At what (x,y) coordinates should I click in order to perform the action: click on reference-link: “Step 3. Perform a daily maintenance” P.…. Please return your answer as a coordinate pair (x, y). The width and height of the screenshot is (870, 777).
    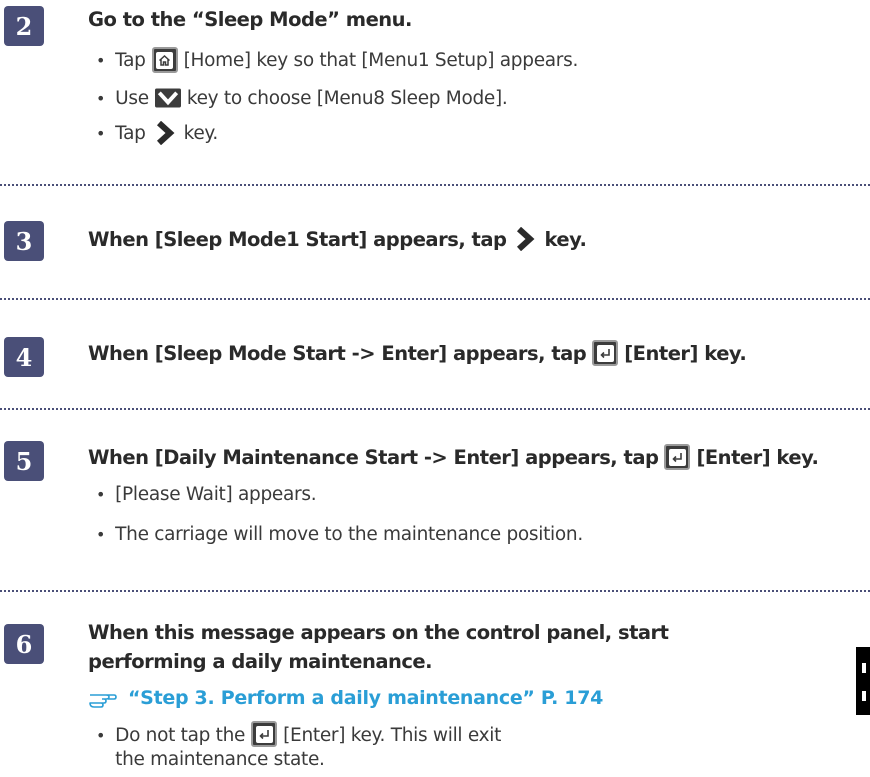
    Looking at the image, I should click on (345, 698).